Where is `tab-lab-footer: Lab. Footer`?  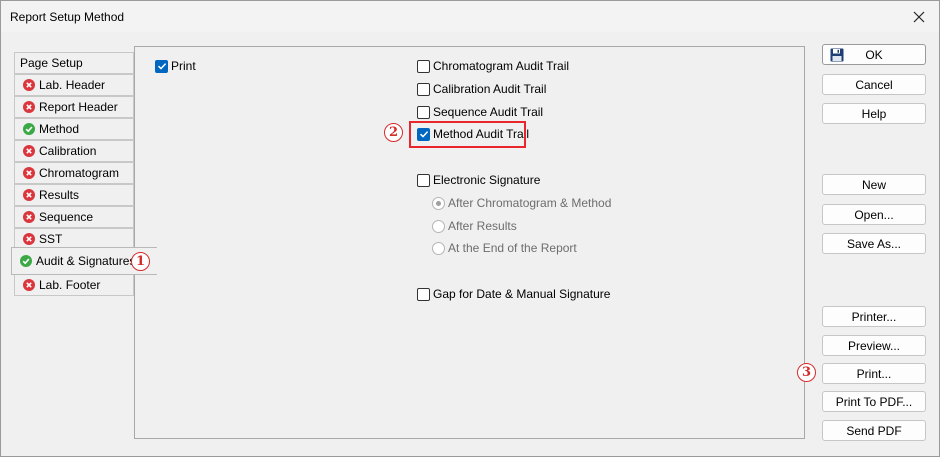
tab-lab-footer: Lab. Footer is located at coordinates (74, 285).